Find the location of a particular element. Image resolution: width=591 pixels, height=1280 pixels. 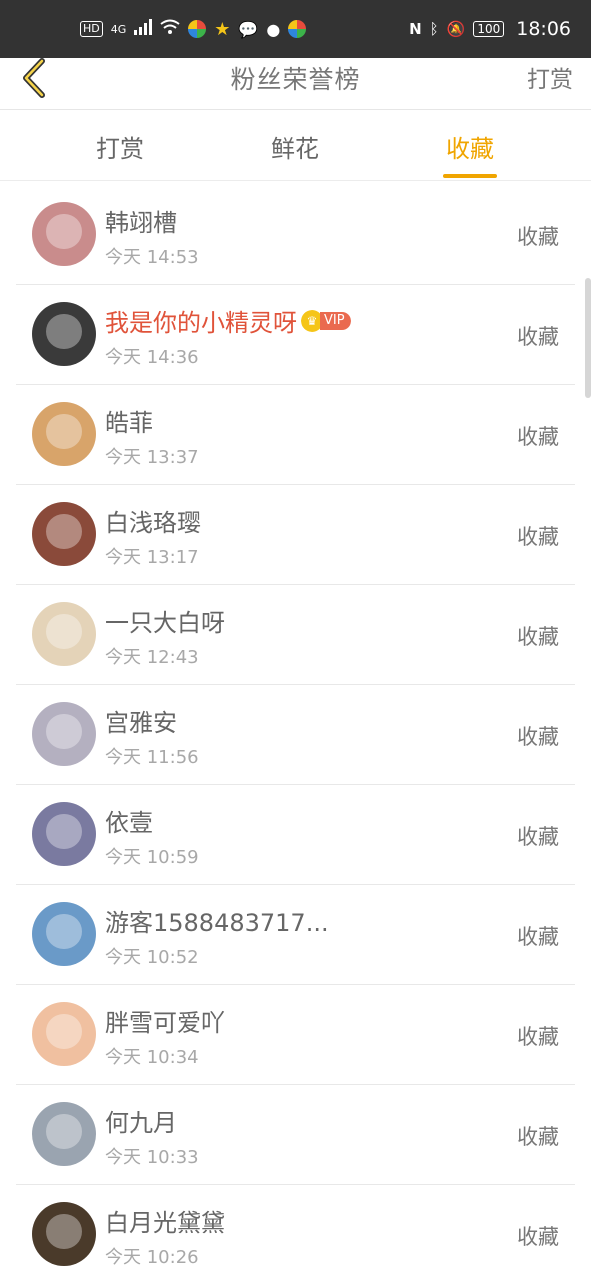

list-item: 一只大白呀今天 12:43 收藏 is located at coordinates (295, 635).